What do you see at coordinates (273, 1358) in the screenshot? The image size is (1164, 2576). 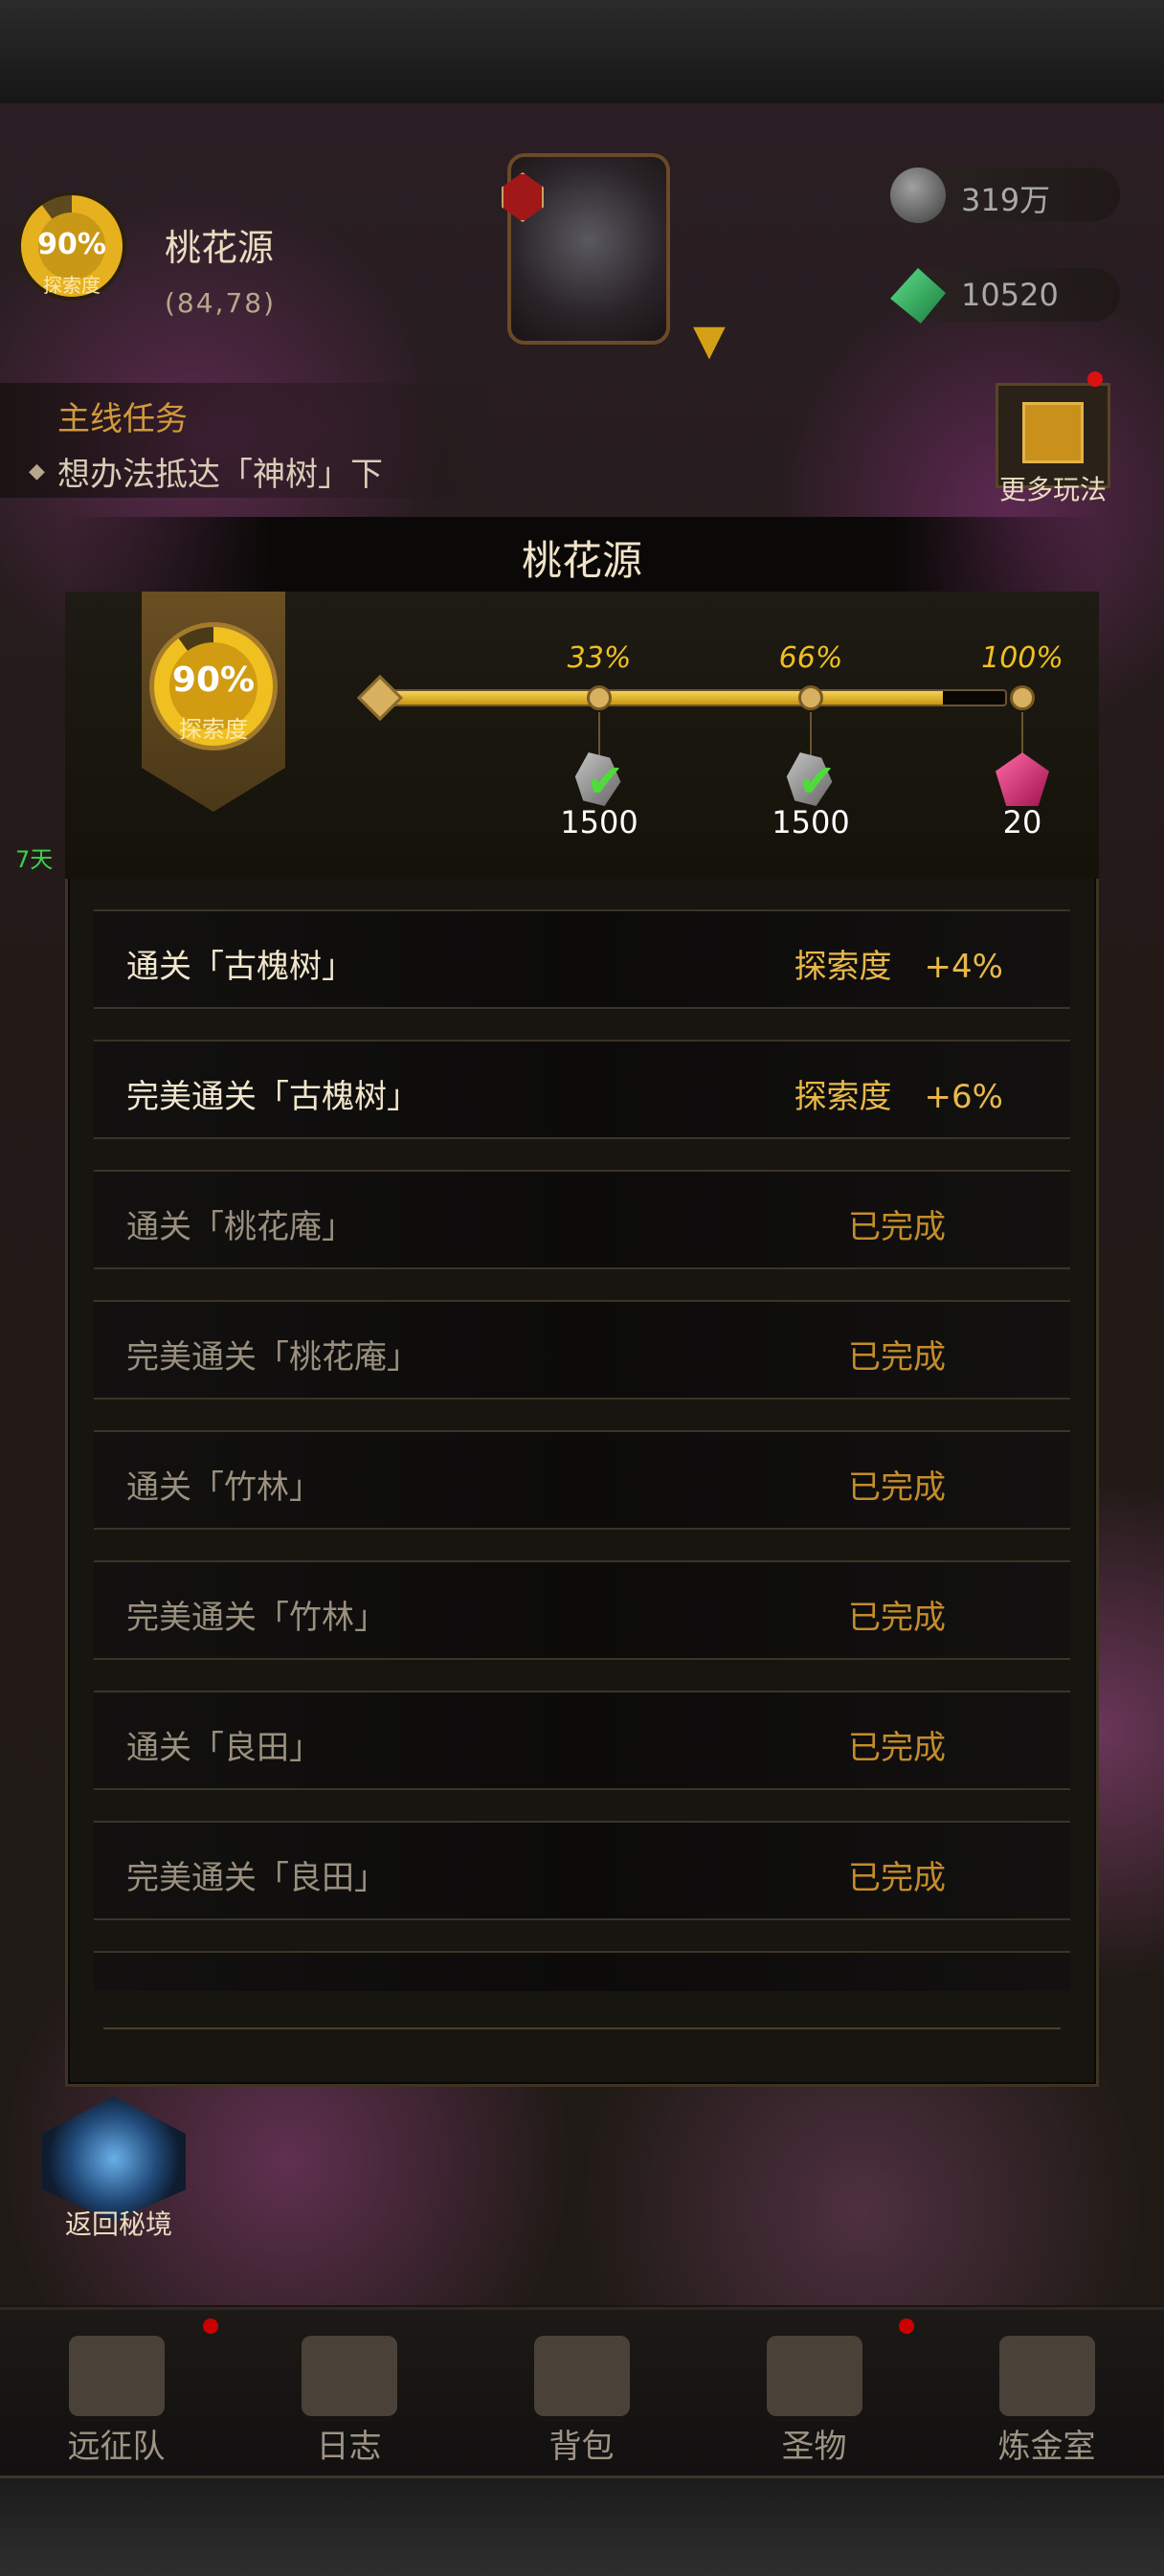 I see `task-label: 完美通关「桃花庵」` at bounding box center [273, 1358].